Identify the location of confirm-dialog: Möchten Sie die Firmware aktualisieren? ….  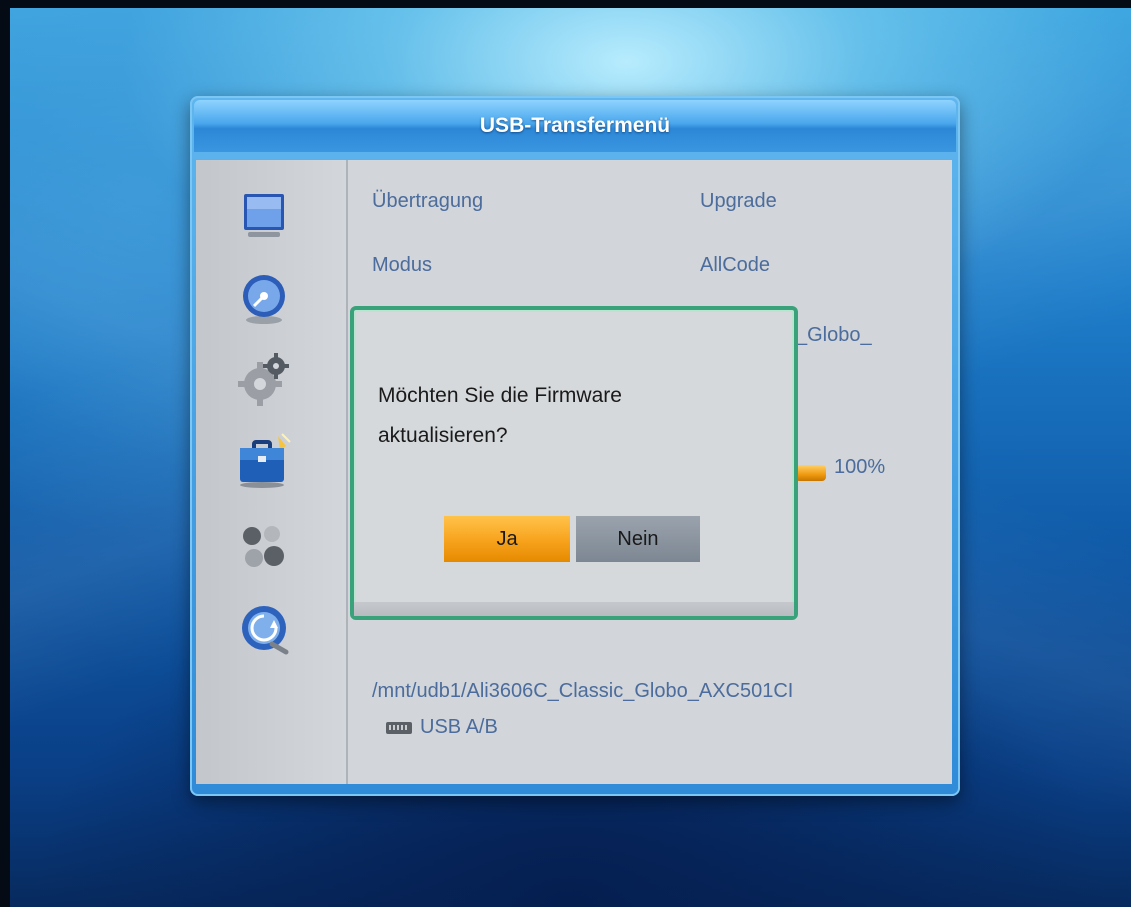
(574, 463).